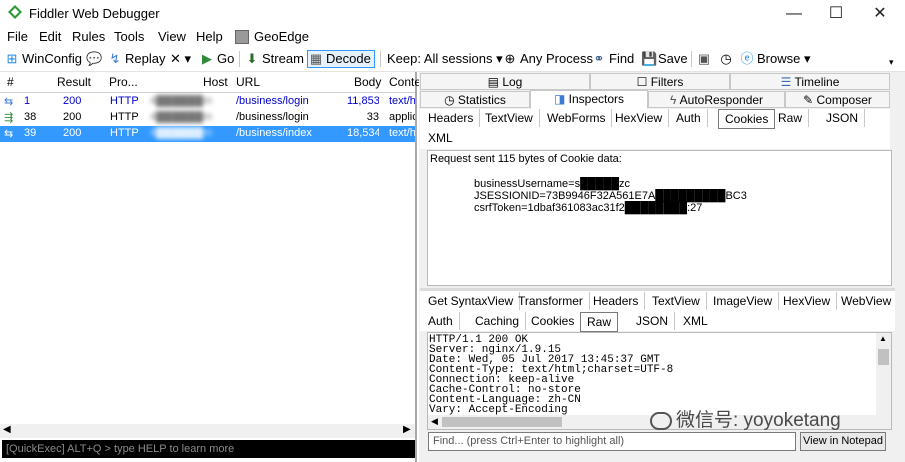 This screenshot has width=905, height=462. I want to click on resp-tab-imageview: ImageView, so click(743, 301).